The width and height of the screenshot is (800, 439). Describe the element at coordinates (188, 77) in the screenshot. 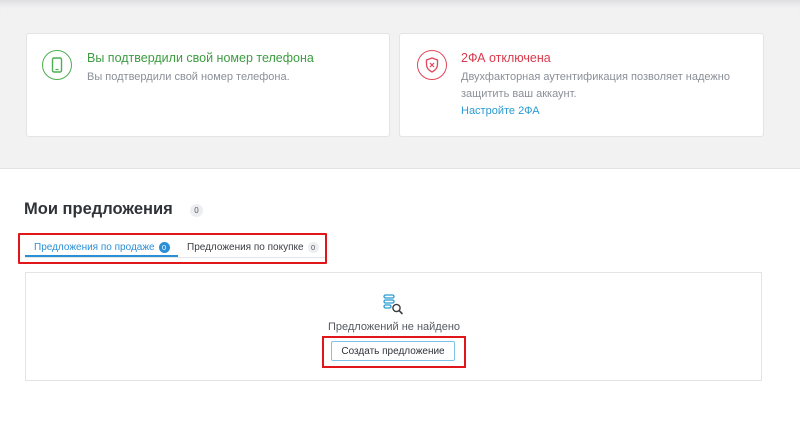

I see `phone-card-text: Вы подтвердили свой номер телефона.` at that location.